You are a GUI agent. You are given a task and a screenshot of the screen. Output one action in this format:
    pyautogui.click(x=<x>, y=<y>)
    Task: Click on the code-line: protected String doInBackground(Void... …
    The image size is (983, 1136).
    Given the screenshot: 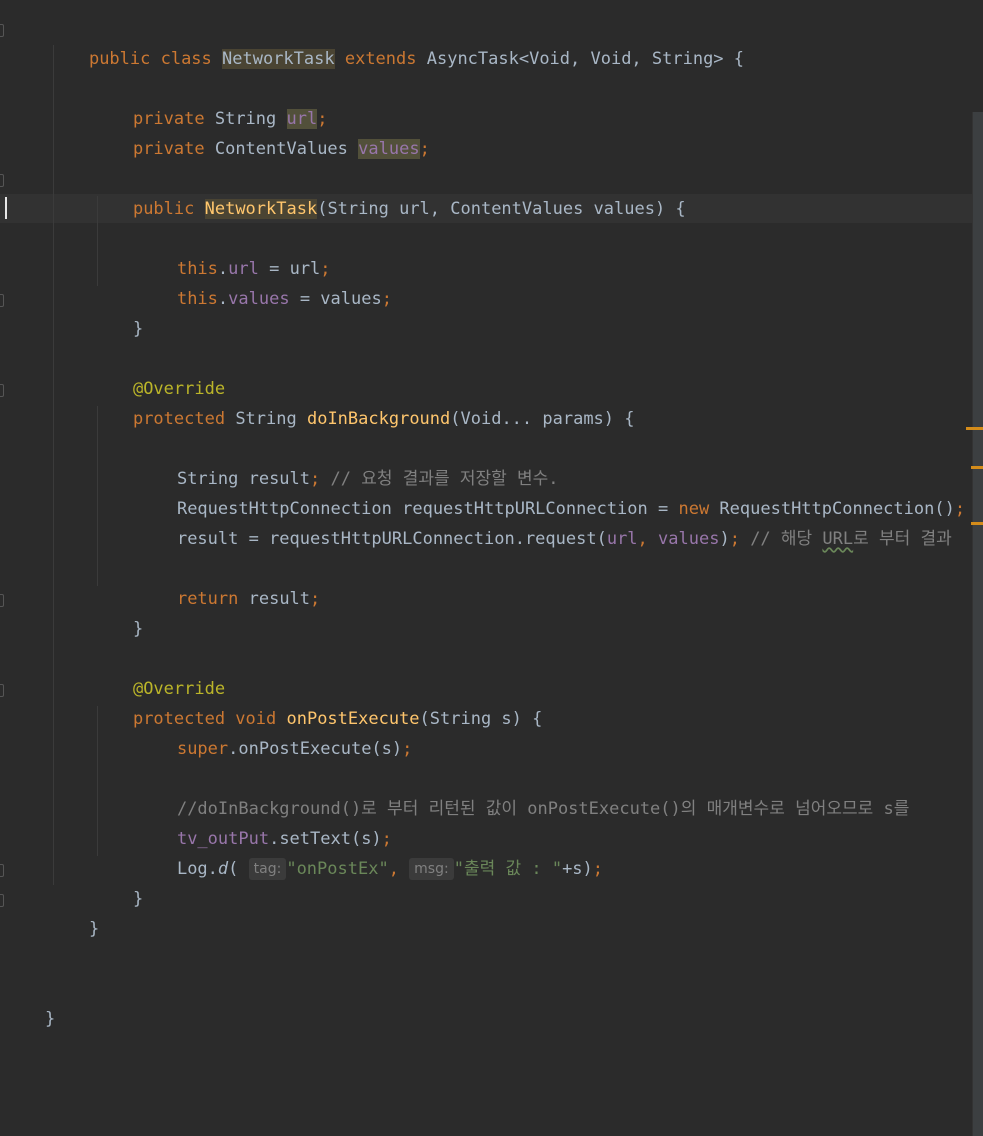 What is the action you would take?
    pyautogui.click(x=363, y=401)
    